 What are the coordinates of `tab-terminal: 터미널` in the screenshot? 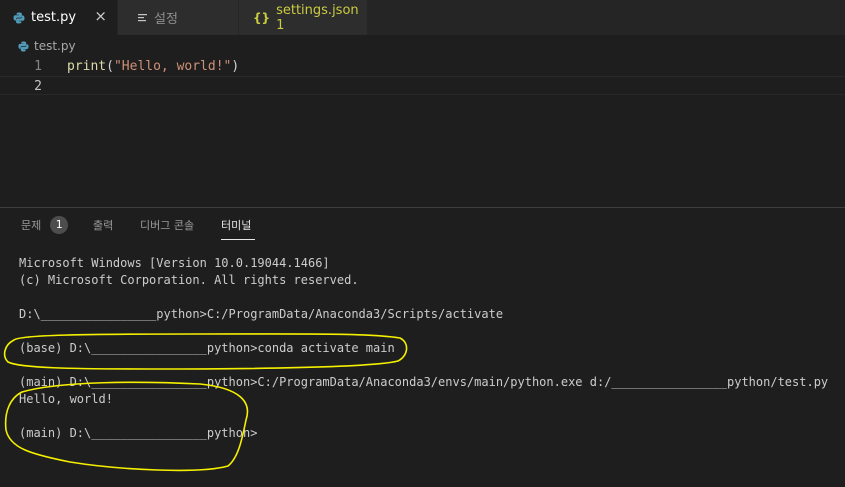 It's located at (236, 225).